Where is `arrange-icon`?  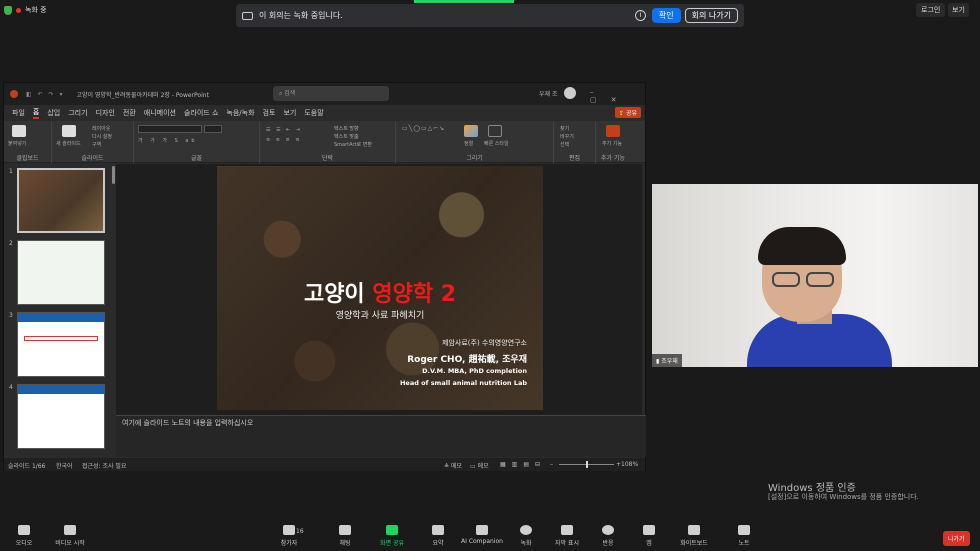
arrange-icon is located at coordinates (471, 131).